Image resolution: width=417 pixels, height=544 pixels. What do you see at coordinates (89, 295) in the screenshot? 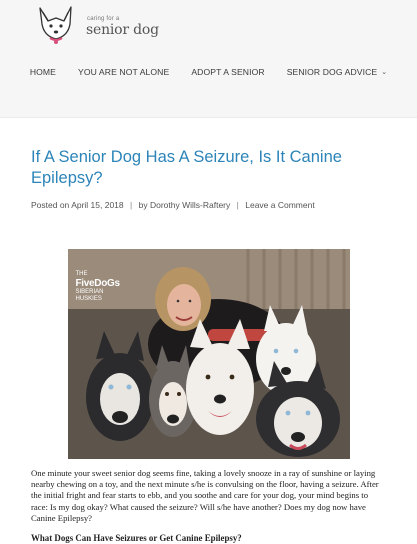
I see `watermark-sub: SIBERIAN HUSKIES` at bounding box center [89, 295].